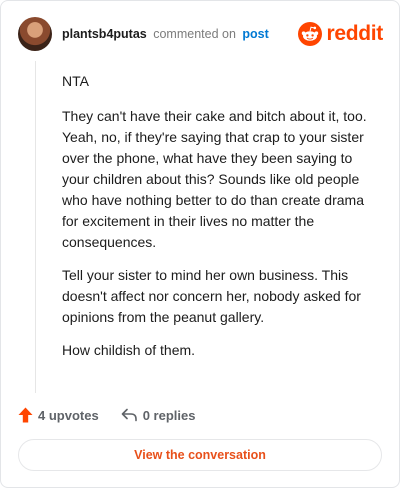 This screenshot has width=400, height=488. What do you see at coordinates (35, 34) in the screenshot?
I see `user-avatar` at bounding box center [35, 34].